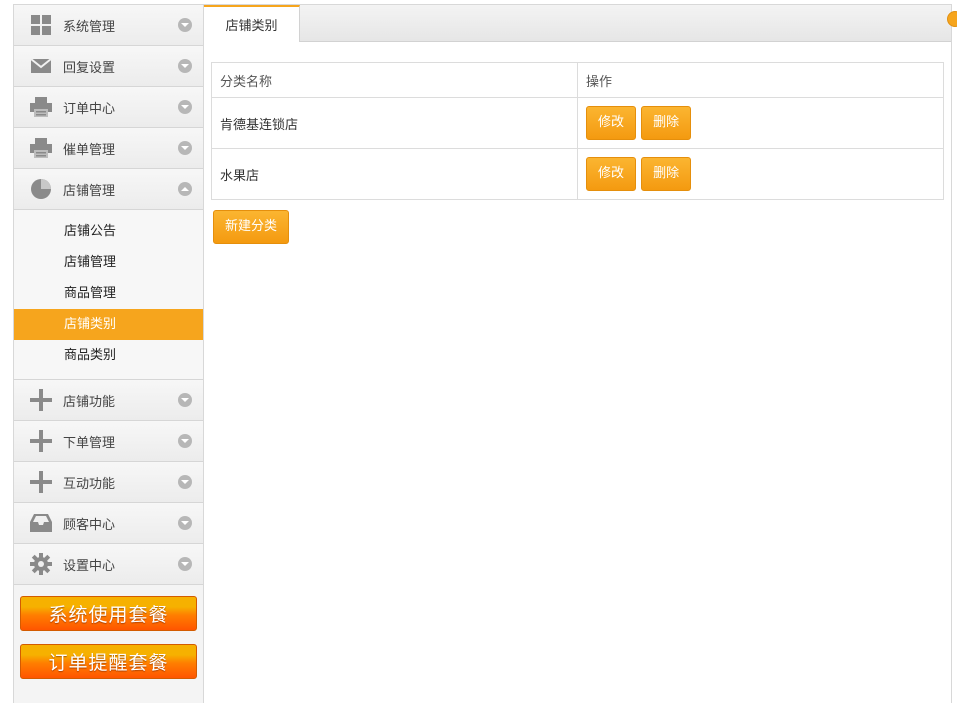  Describe the element at coordinates (41, 564) in the screenshot. I see `gear-icon` at that location.